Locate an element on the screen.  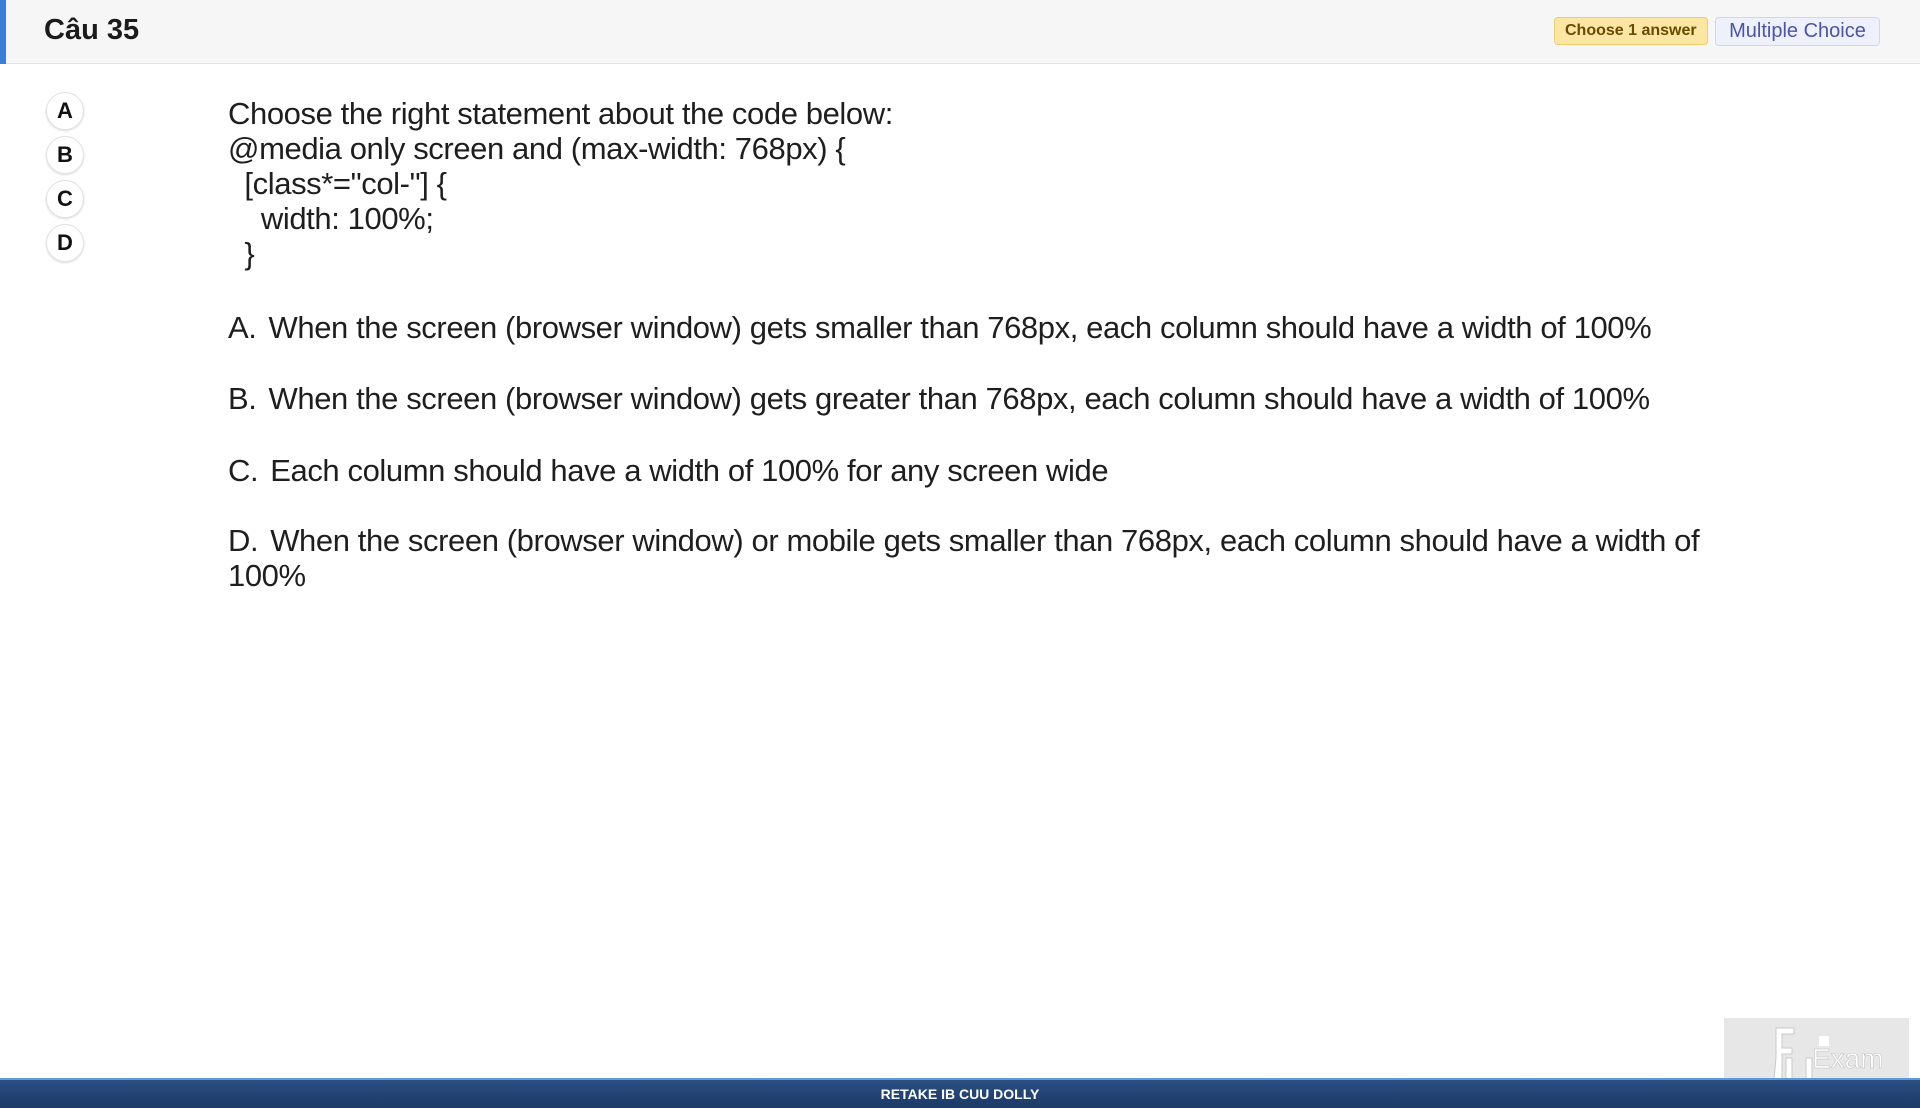
header-accent-bar is located at coordinates (3, 32).